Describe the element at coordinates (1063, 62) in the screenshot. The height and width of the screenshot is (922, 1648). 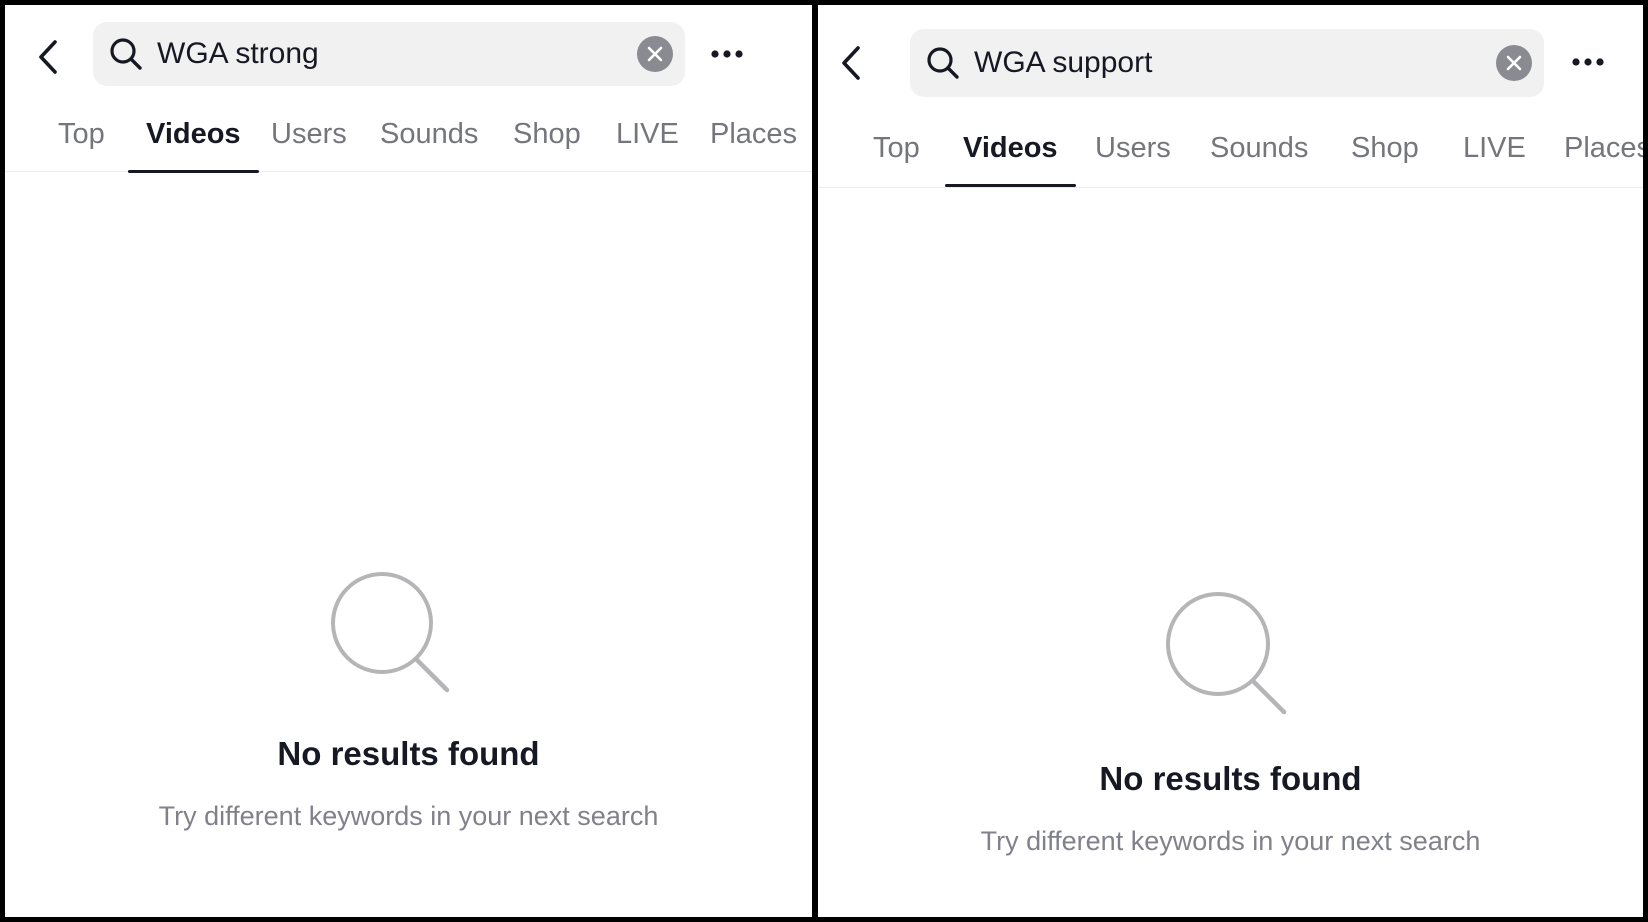
I see `search-query: WGA support` at that location.